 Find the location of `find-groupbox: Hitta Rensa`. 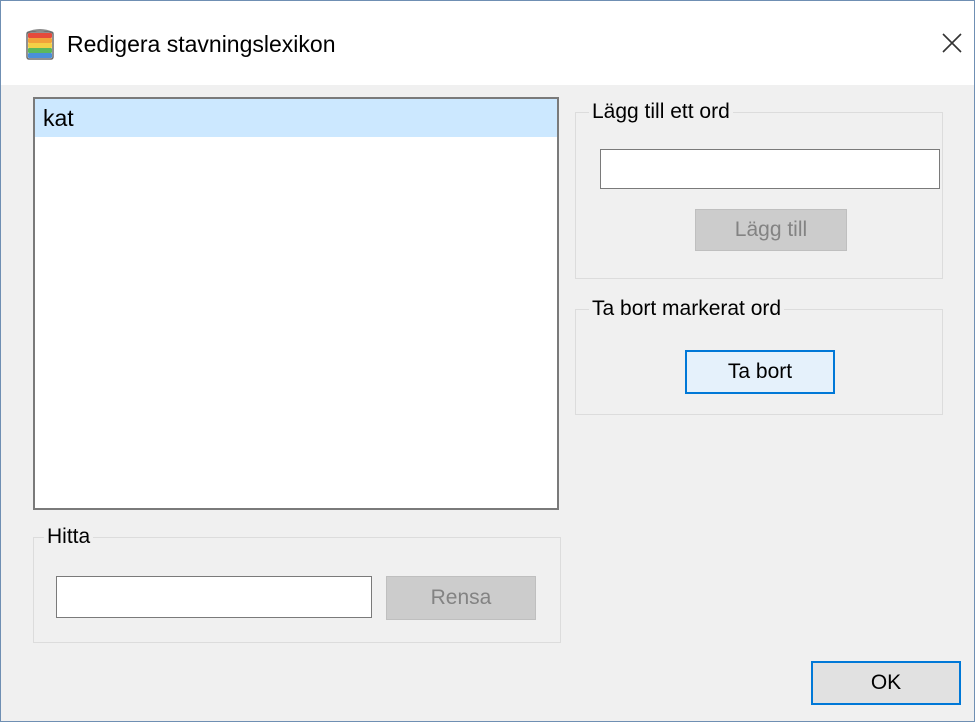

find-groupbox: Hitta Rensa is located at coordinates (297, 583).